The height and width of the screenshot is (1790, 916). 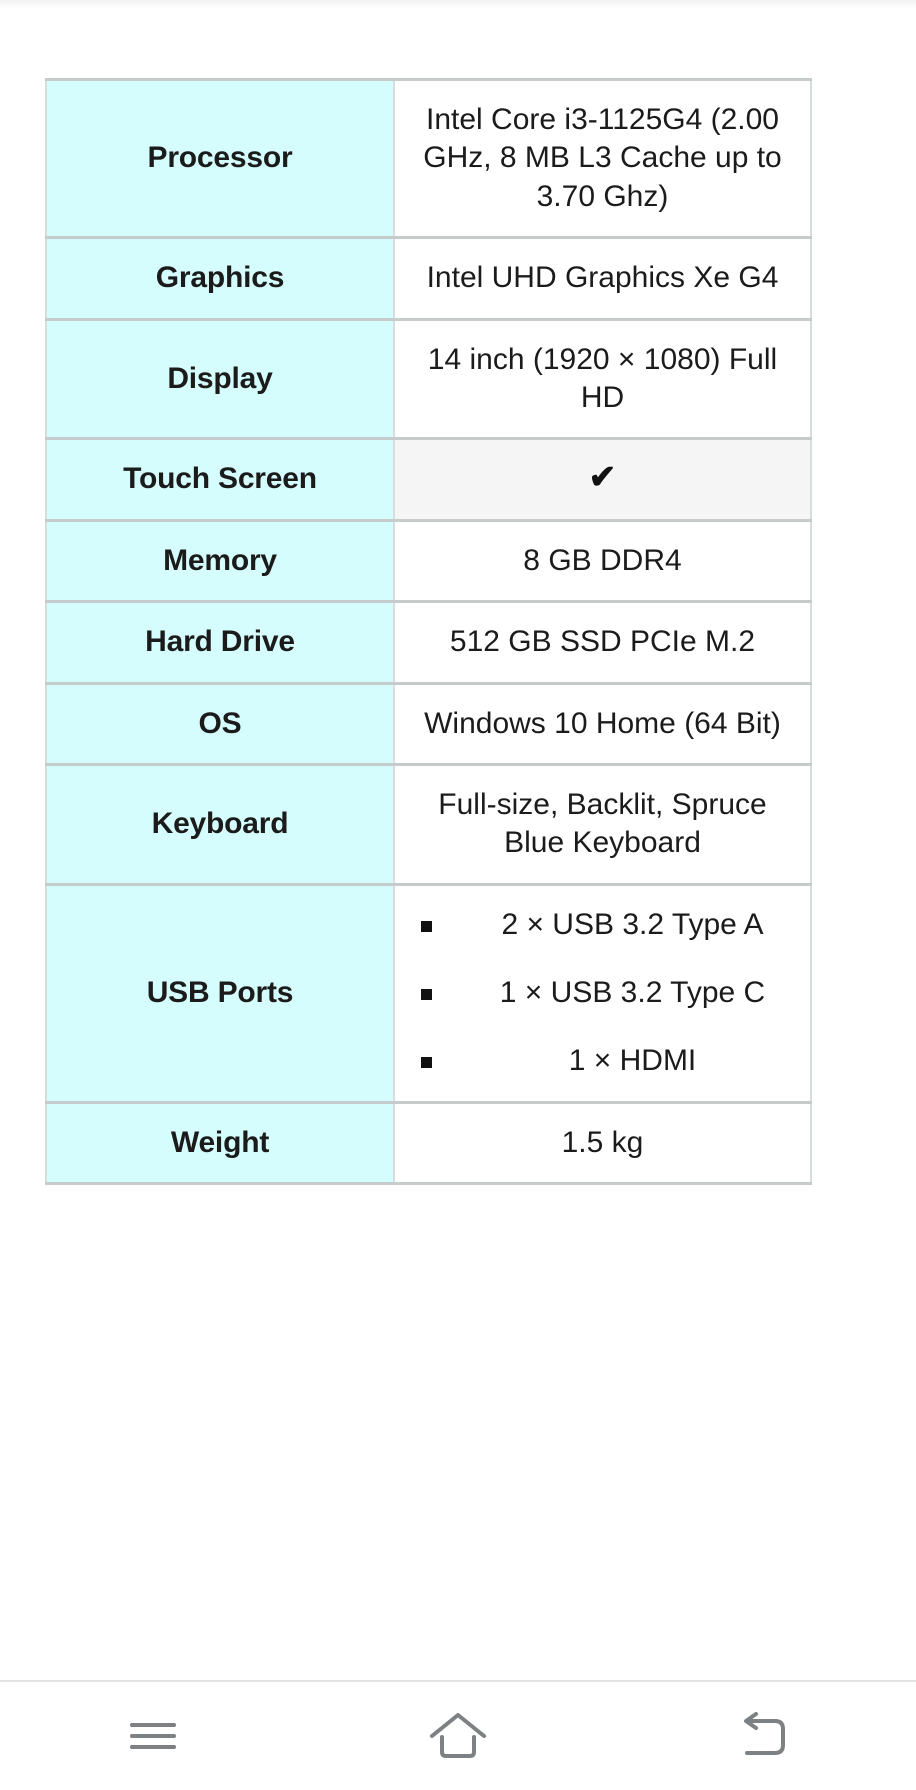 I want to click on list-item: 2 × USB 3.2 Type A, so click(x=609, y=925).